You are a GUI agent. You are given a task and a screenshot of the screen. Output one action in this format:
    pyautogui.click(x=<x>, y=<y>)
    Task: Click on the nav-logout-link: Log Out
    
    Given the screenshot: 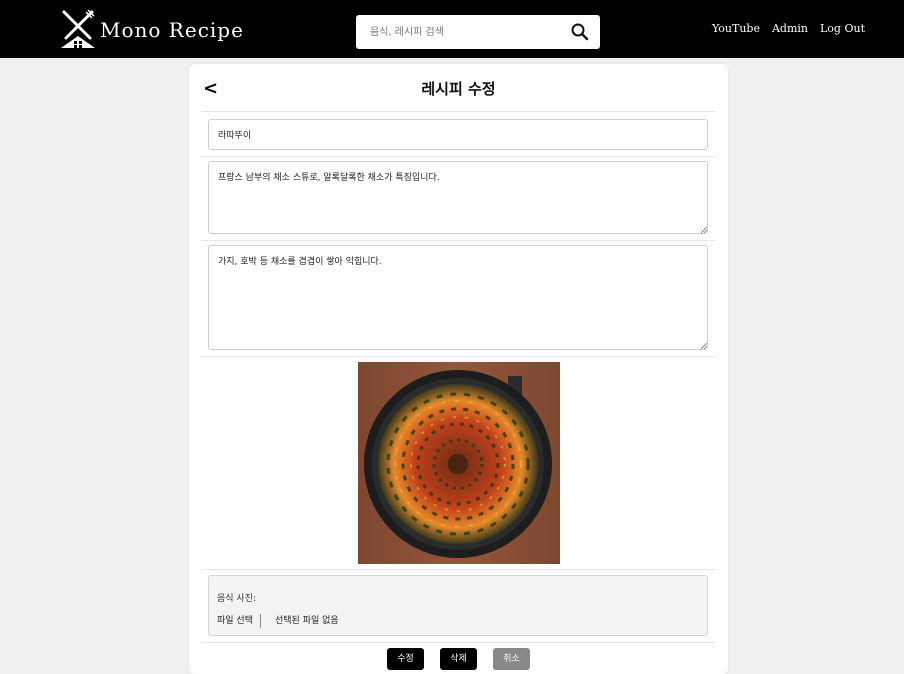 What is the action you would take?
    pyautogui.click(x=842, y=28)
    